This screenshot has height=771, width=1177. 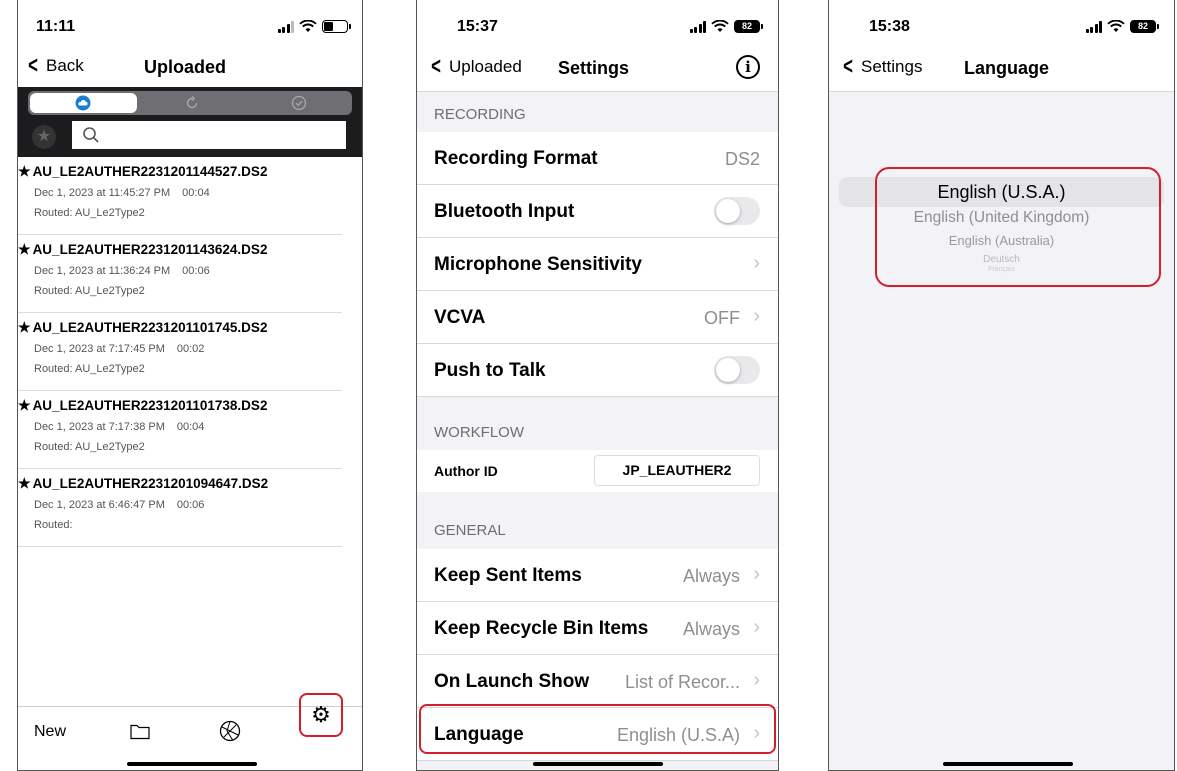 I want to click on gear-icon: ⚙, so click(x=321, y=714).